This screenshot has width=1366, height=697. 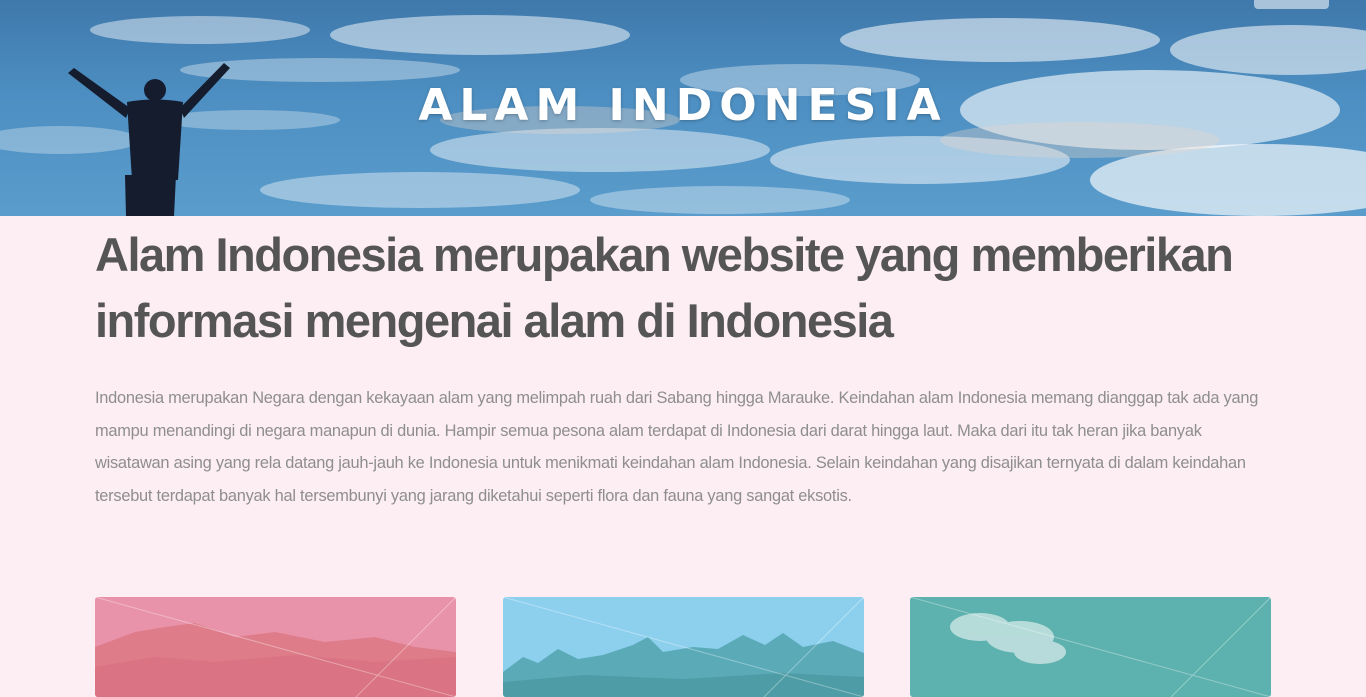 I want to click on top-right-button, so click(x=1291, y=4).